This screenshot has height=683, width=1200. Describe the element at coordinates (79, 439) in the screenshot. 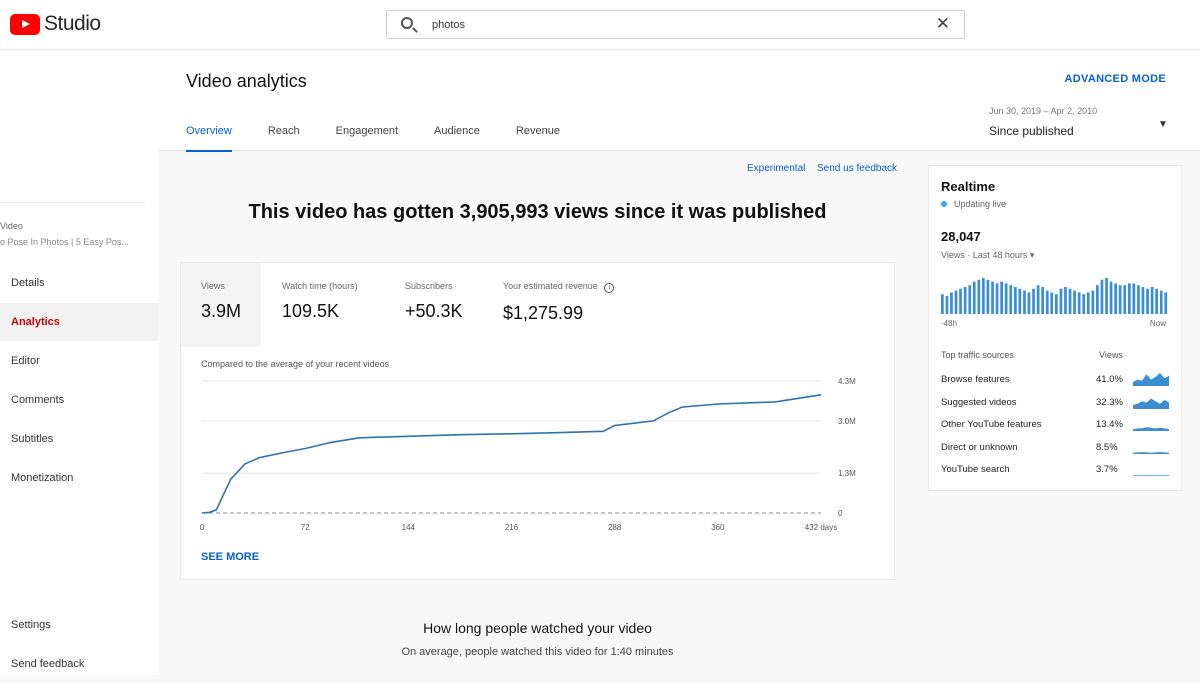

I see `sidebar-item-subtitles: Subtitles` at that location.